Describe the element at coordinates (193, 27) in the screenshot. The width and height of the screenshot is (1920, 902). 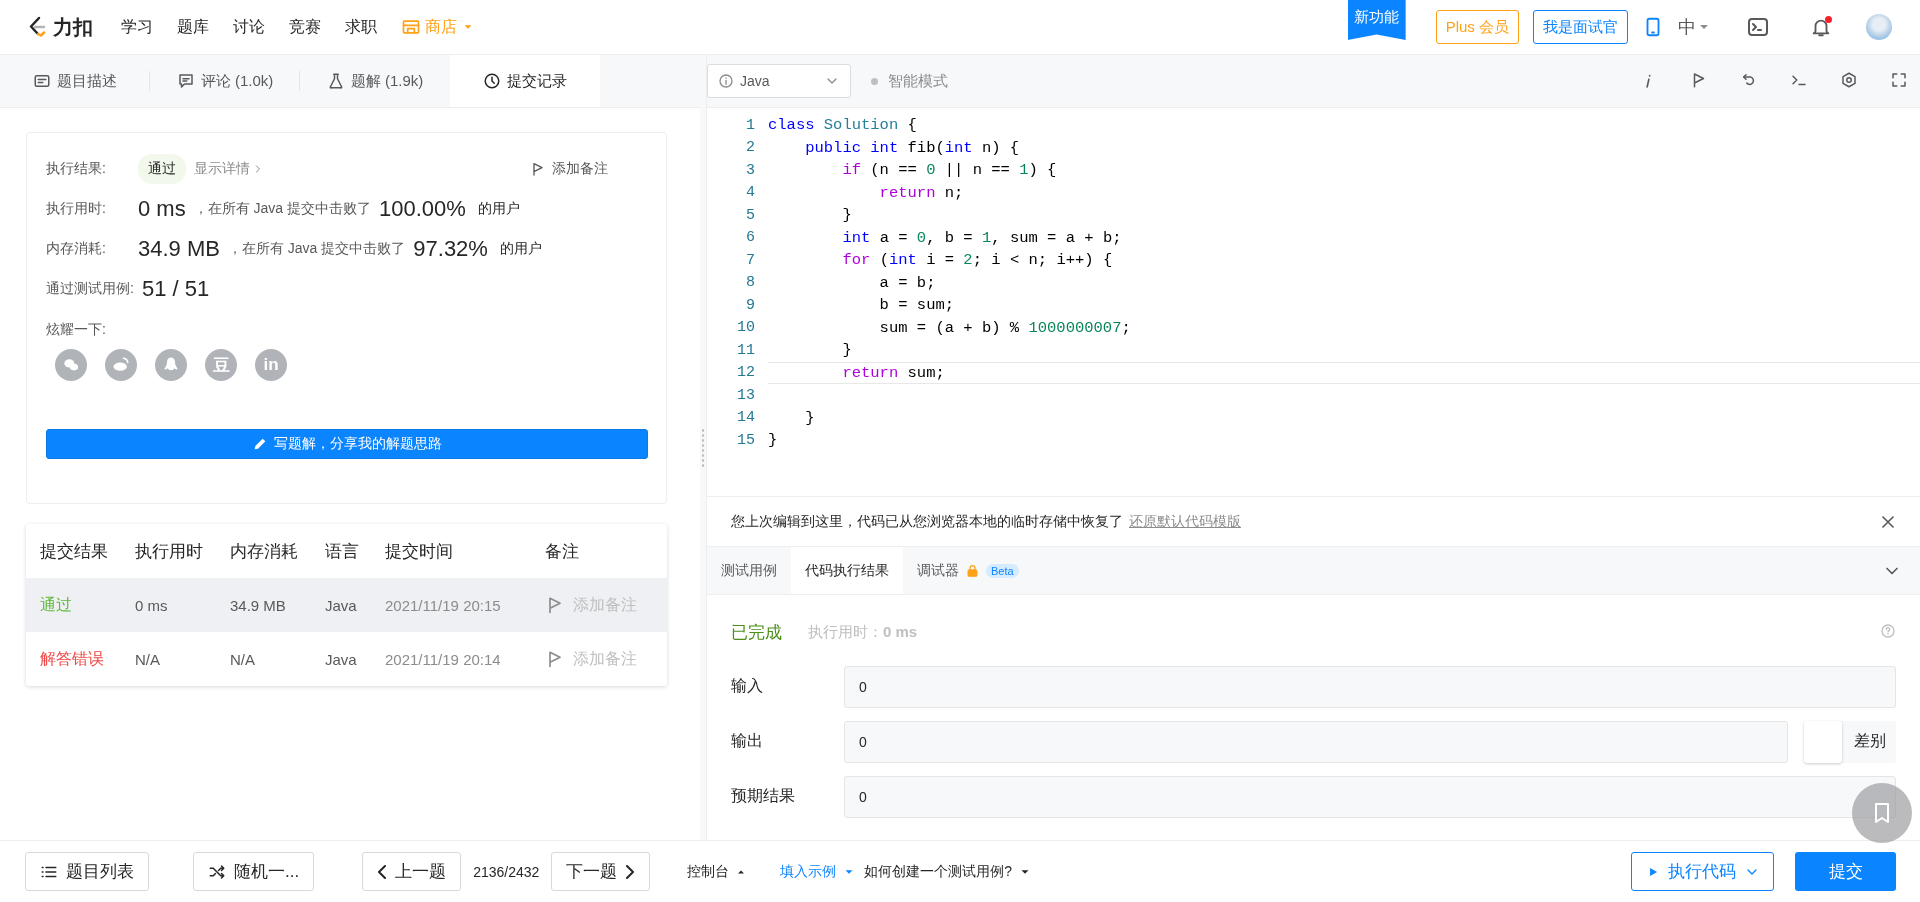
I see `nav-link: 题库` at that location.